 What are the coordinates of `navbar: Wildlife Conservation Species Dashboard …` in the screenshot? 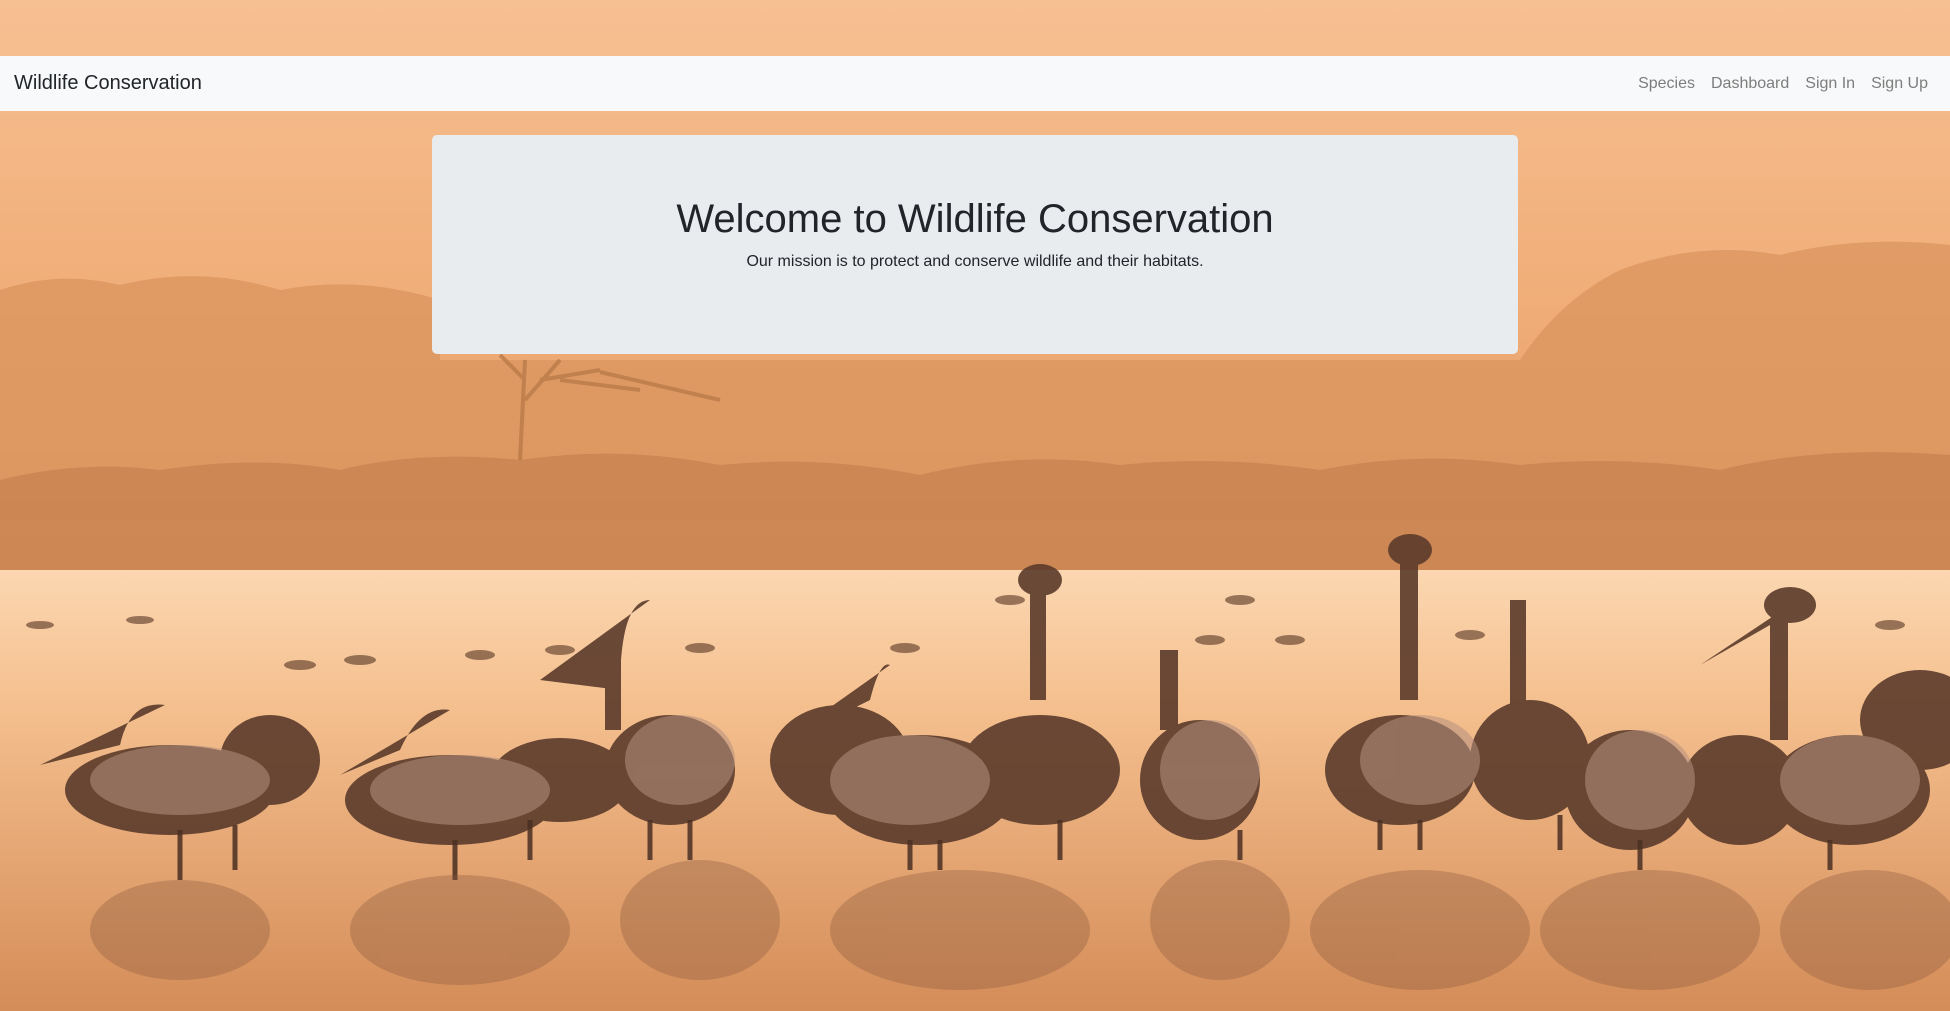 It's located at (975, 83).